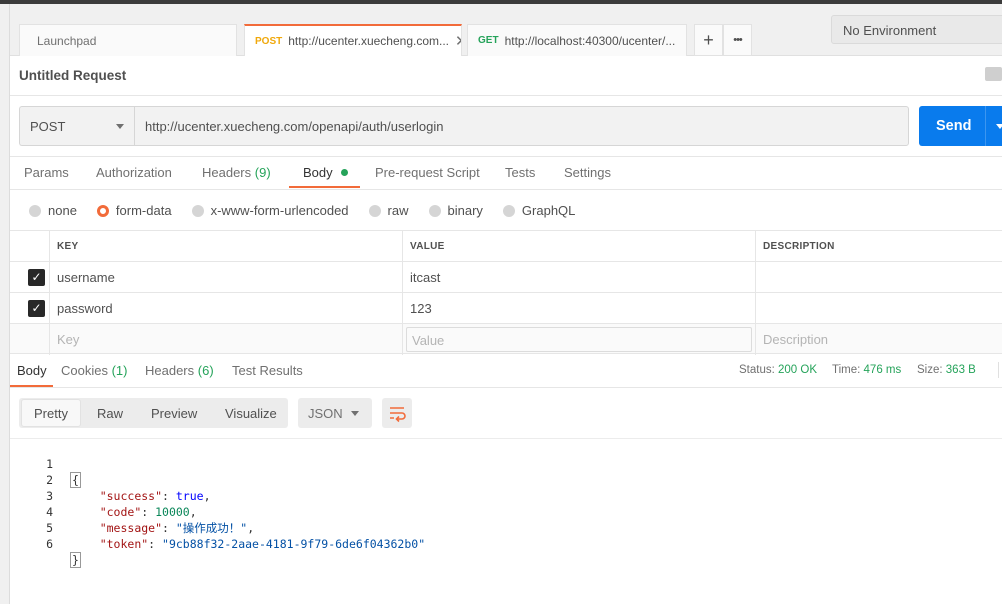 This screenshot has height=604, width=1002. What do you see at coordinates (72, 75) in the screenshot?
I see `request-title: Untitled Request` at bounding box center [72, 75].